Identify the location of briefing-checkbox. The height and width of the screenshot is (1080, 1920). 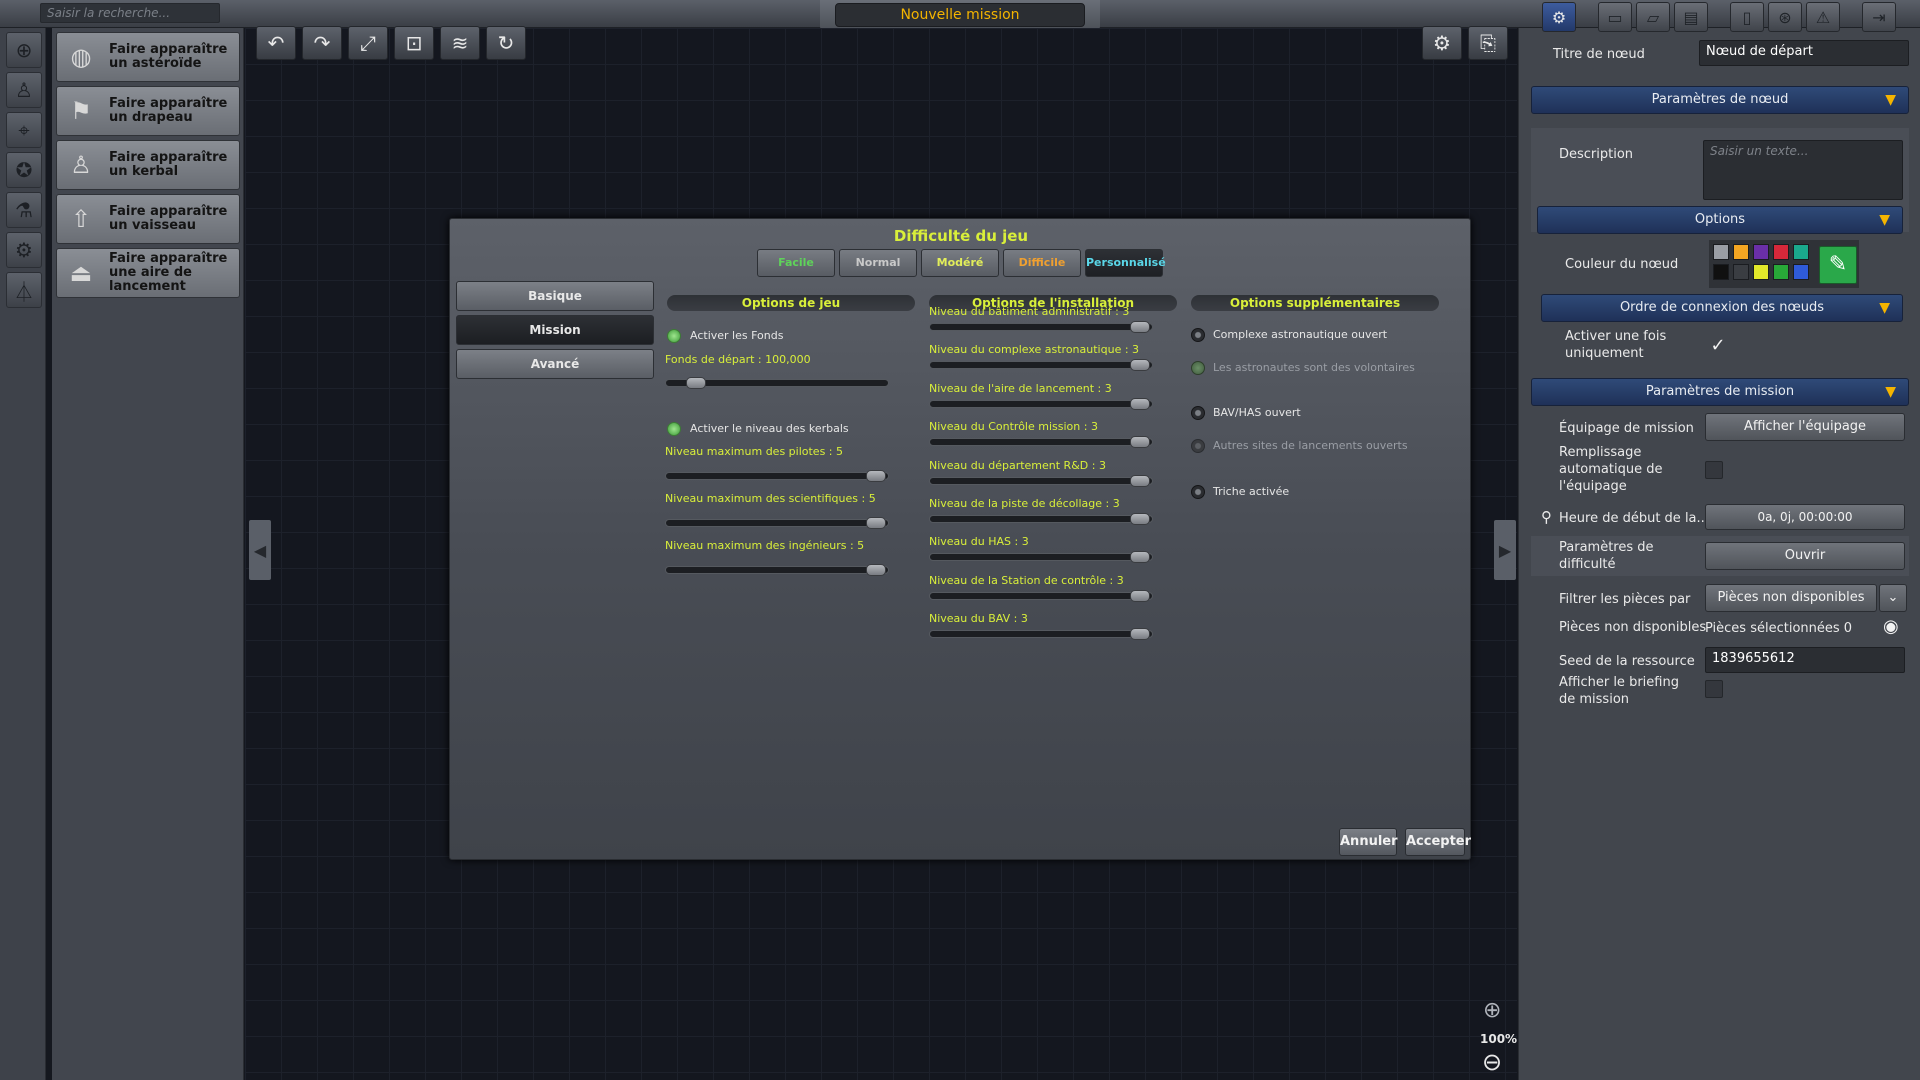
(1714, 689).